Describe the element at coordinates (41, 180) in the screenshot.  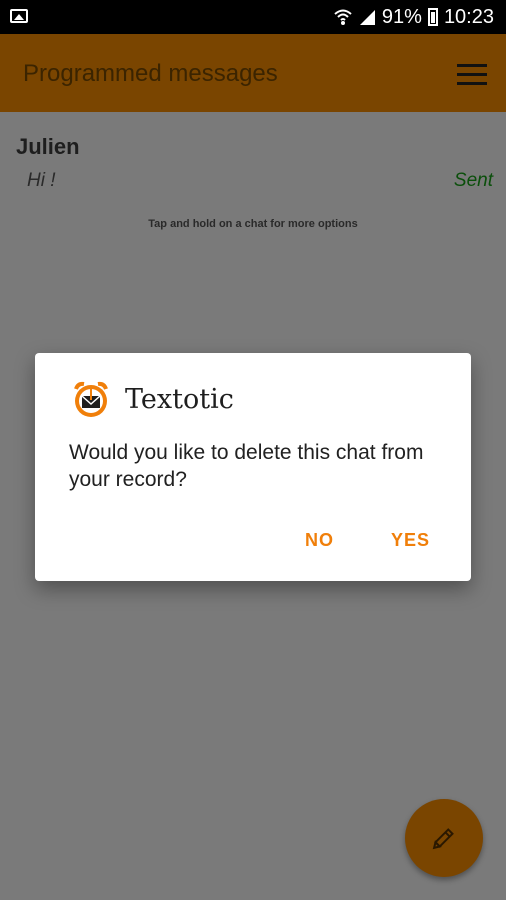
I see `message-preview: Hi !` at that location.